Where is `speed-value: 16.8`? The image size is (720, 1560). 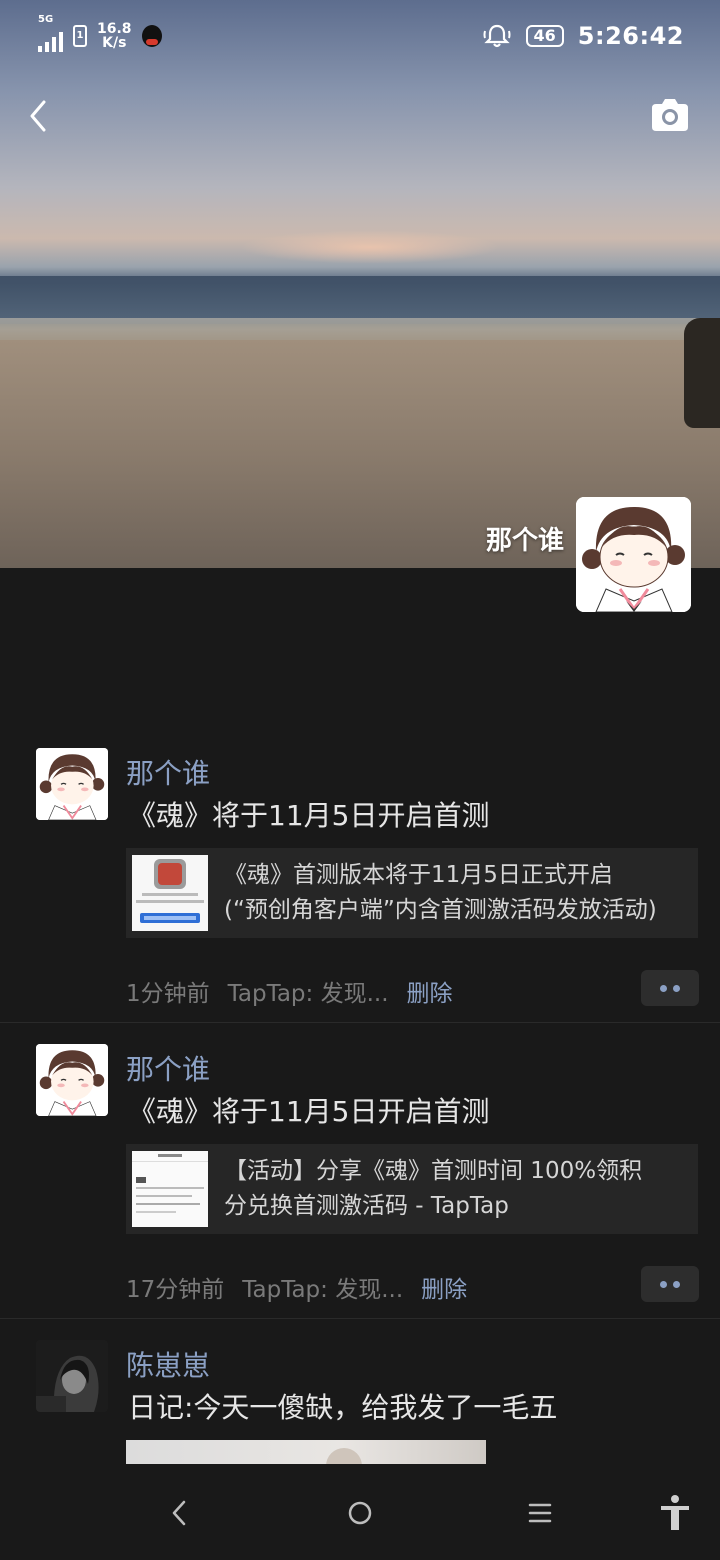 speed-value: 16.8 is located at coordinates (114, 29).